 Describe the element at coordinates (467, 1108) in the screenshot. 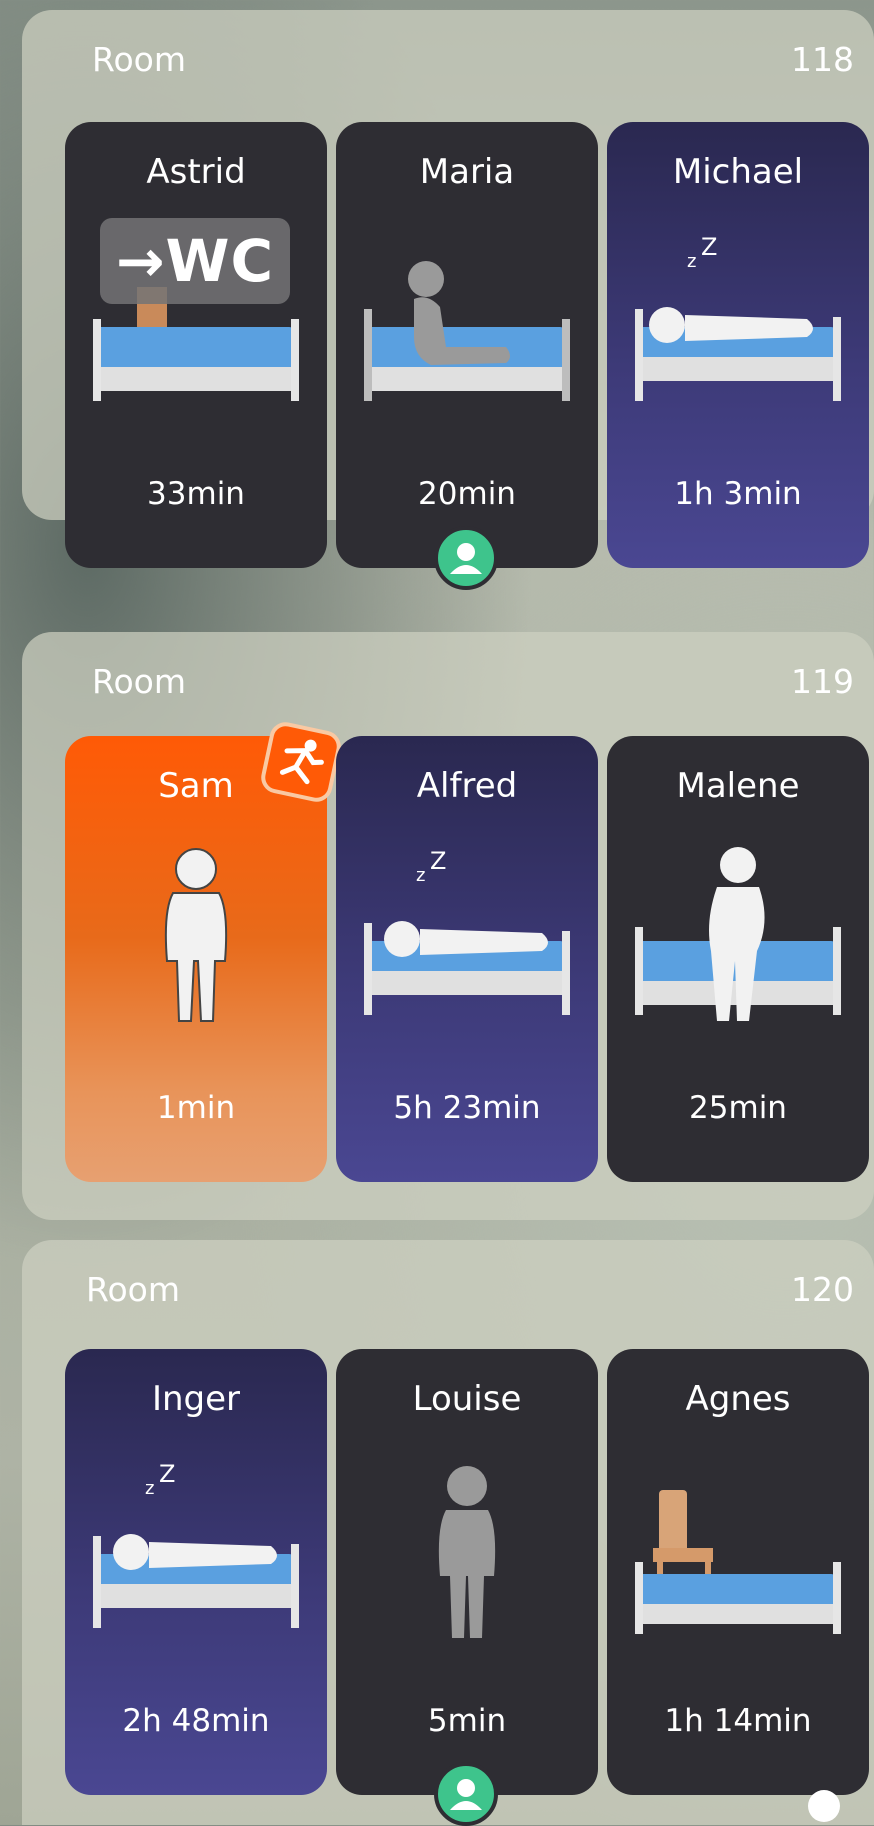

I see `duration-label: 5h 23min` at that location.